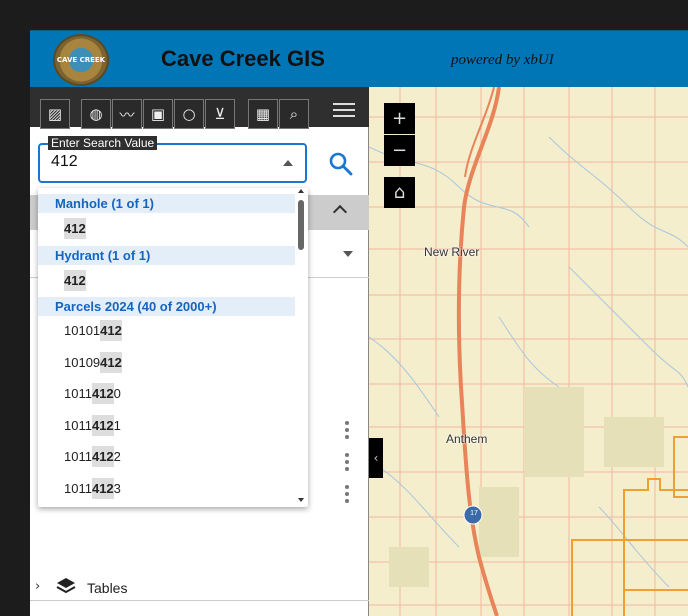 The image size is (688, 616). I want to click on zoom-out-button: −, so click(399, 150).